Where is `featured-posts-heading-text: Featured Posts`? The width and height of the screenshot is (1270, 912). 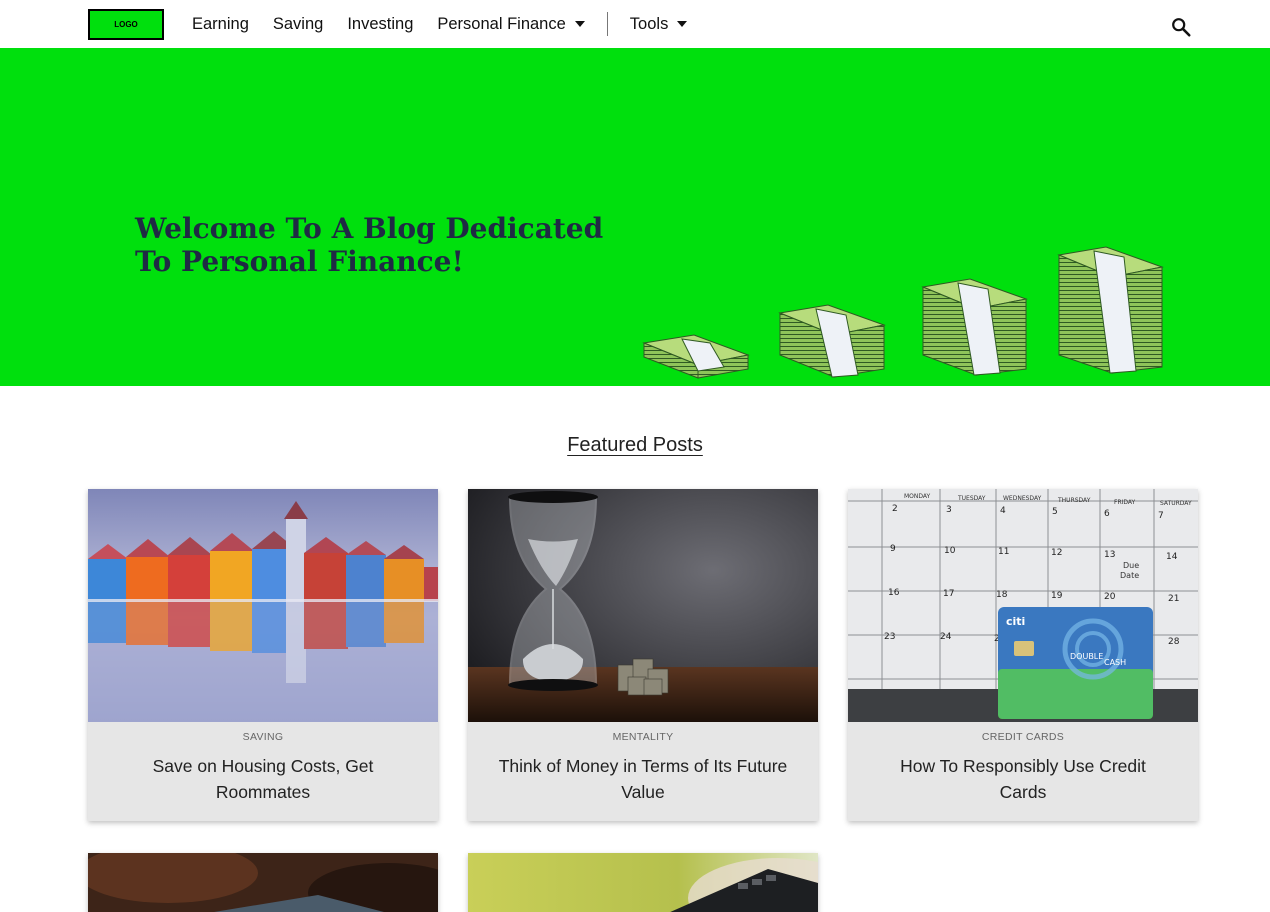
featured-posts-heading-text: Featured Posts is located at coordinates (635, 445).